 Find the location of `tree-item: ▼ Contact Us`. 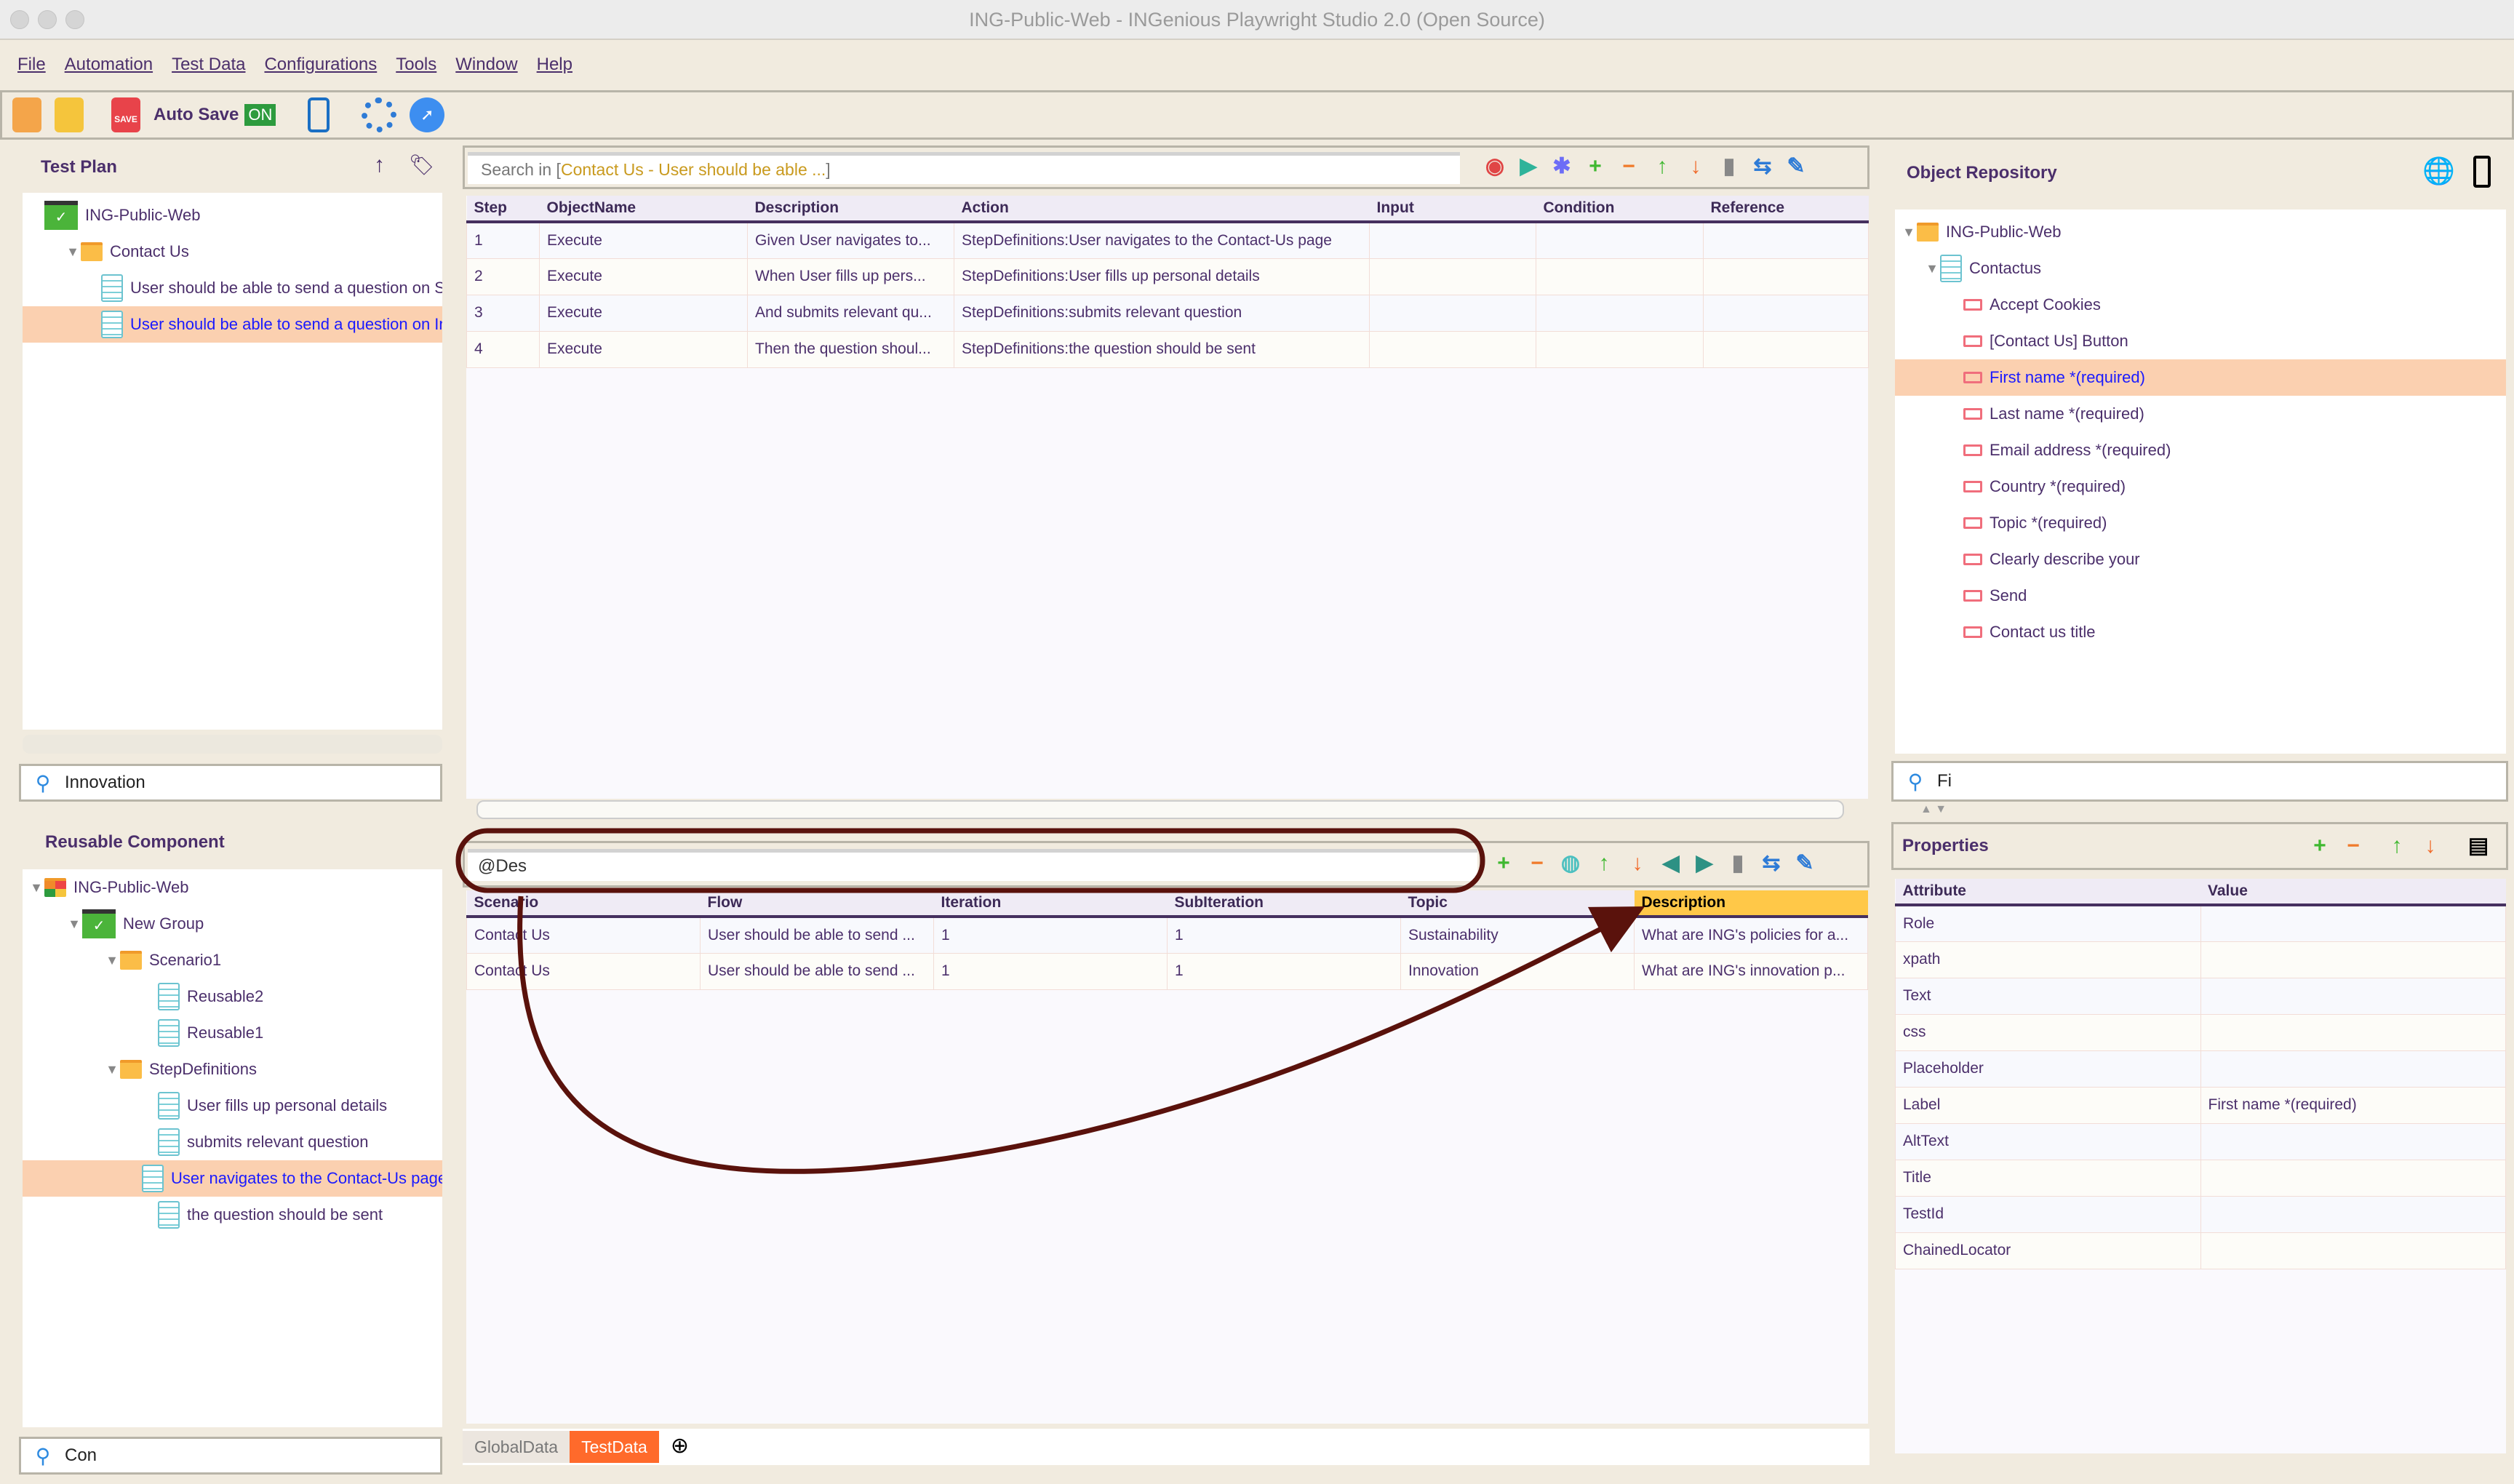

tree-item: ▼ Contact Us is located at coordinates (232, 252).